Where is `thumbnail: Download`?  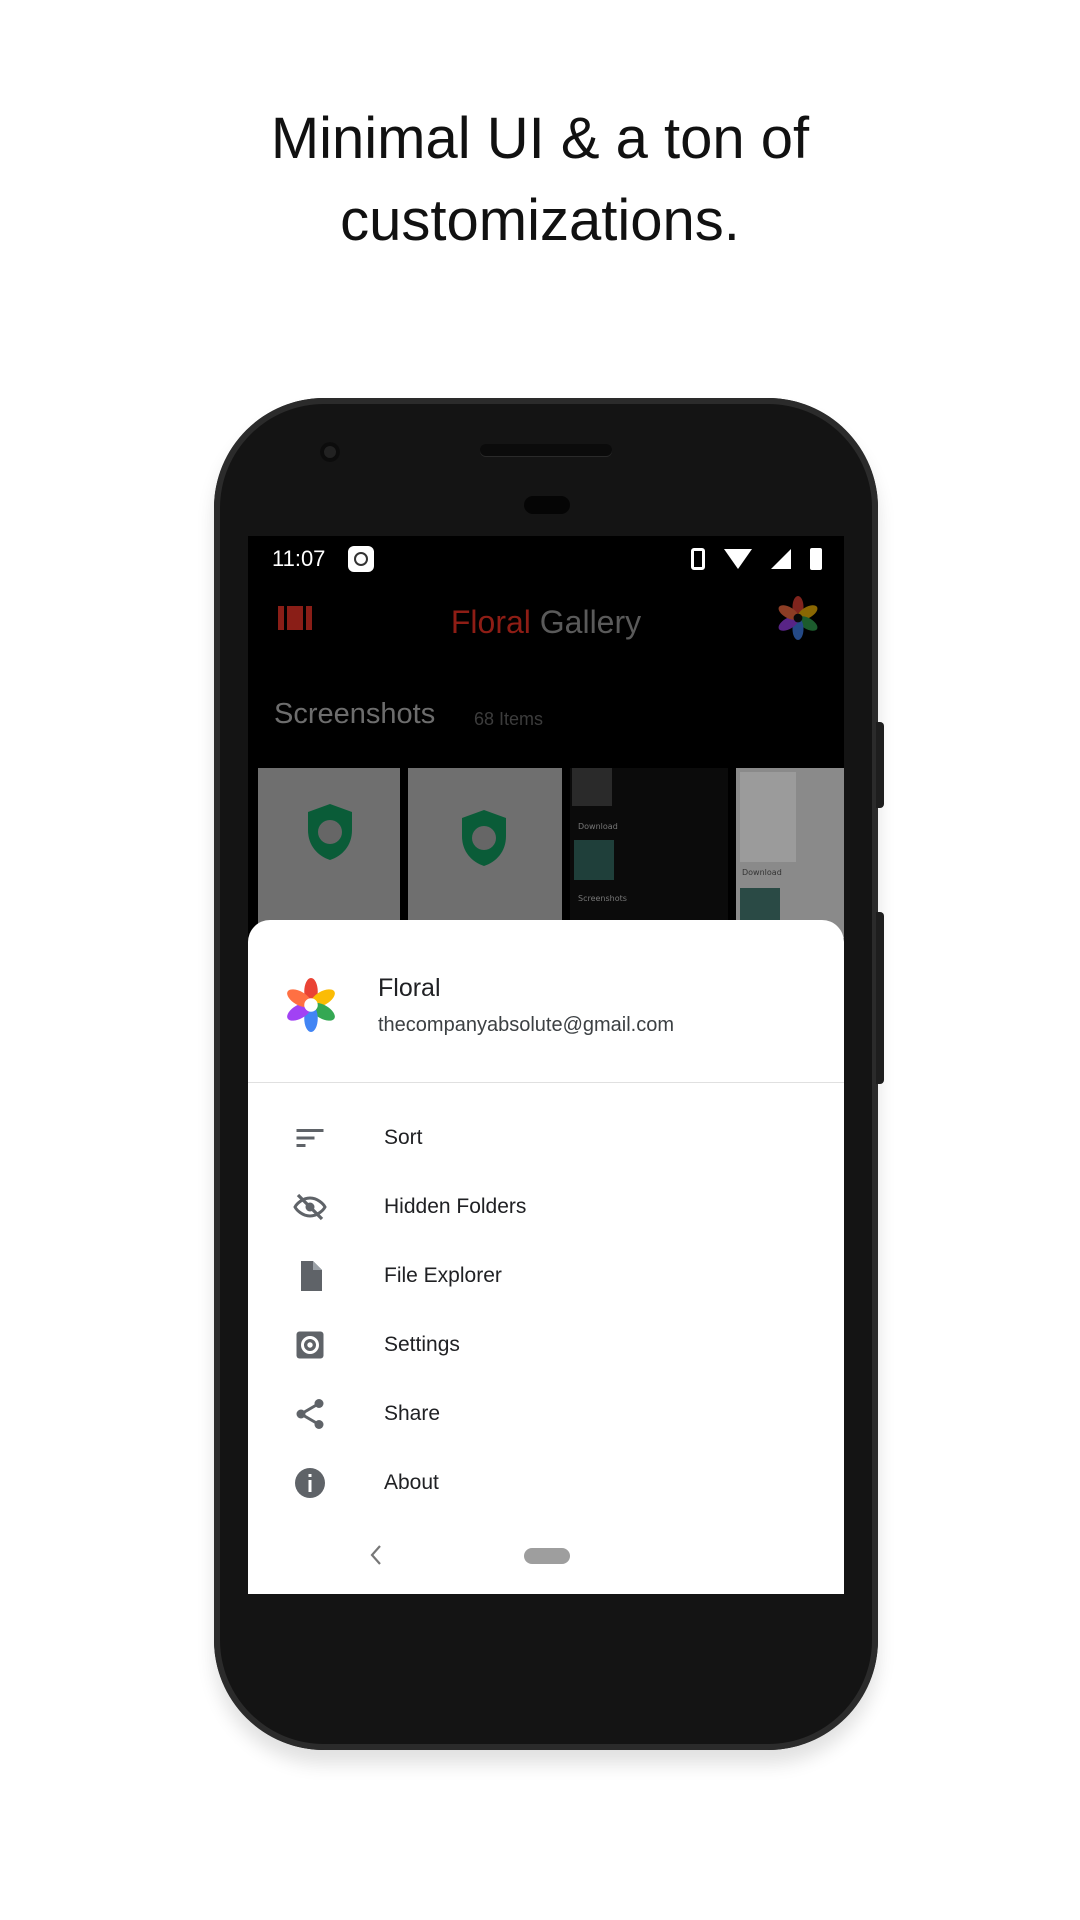
thumbnail: Download is located at coordinates (790, 853).